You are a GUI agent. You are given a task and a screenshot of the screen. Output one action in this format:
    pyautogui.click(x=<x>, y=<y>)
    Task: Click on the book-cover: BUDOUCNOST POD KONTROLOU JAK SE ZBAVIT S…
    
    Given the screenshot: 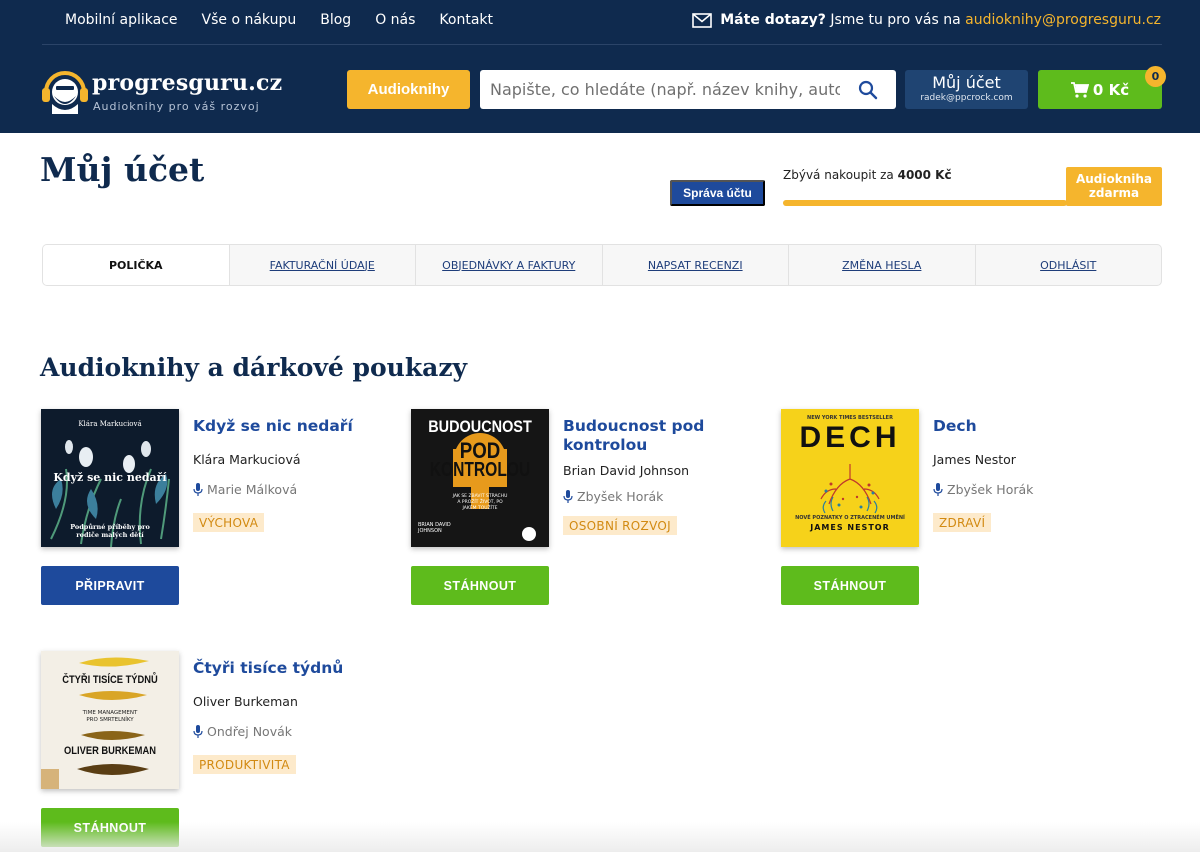 What is the action you would take?
    pyautogui.click(x=480, y=478)
    